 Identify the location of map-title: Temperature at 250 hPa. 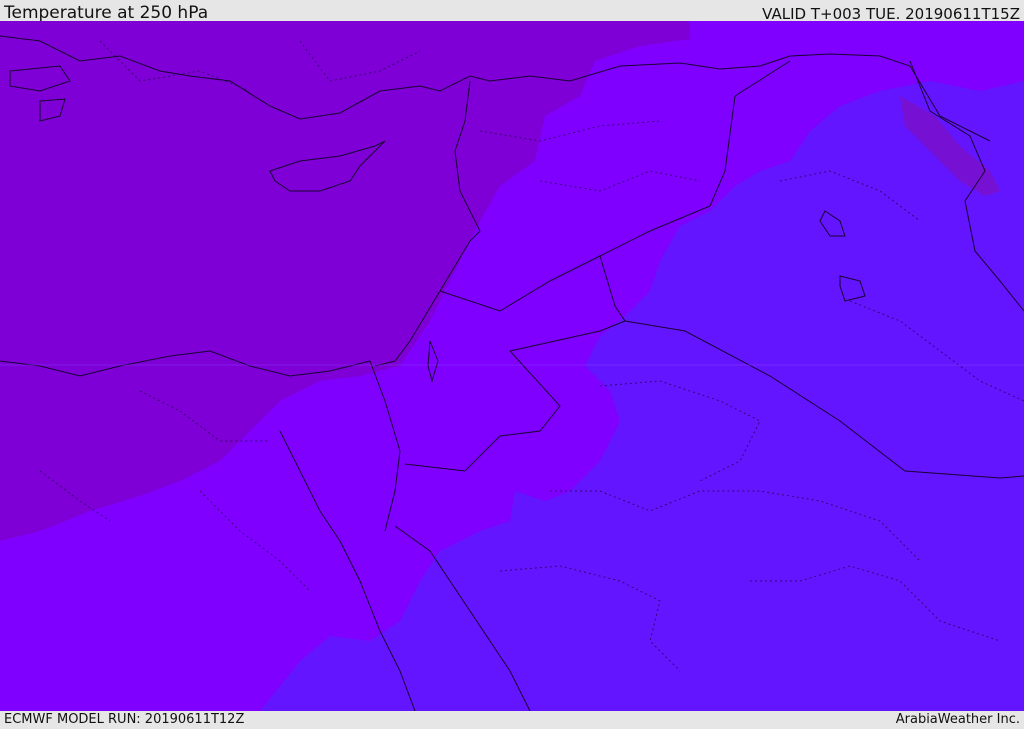
(106, 13).